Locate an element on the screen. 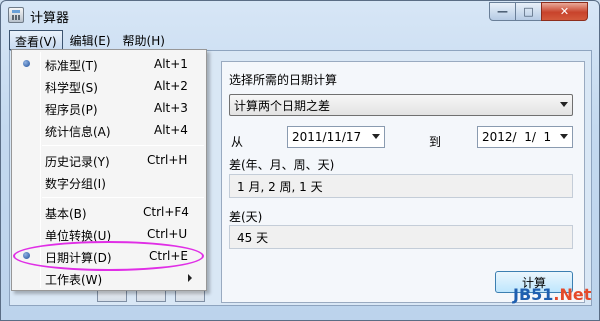  from-date-value: 2011/11/17 is located at coordinates (327, 137).